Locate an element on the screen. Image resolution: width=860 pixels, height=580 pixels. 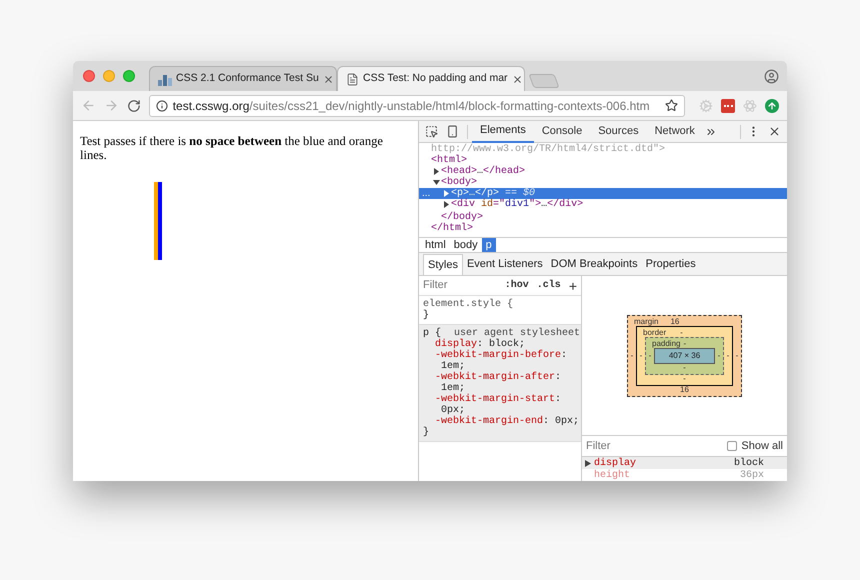
selected-node-marker: == $0 is located at coordinates (520, 192).